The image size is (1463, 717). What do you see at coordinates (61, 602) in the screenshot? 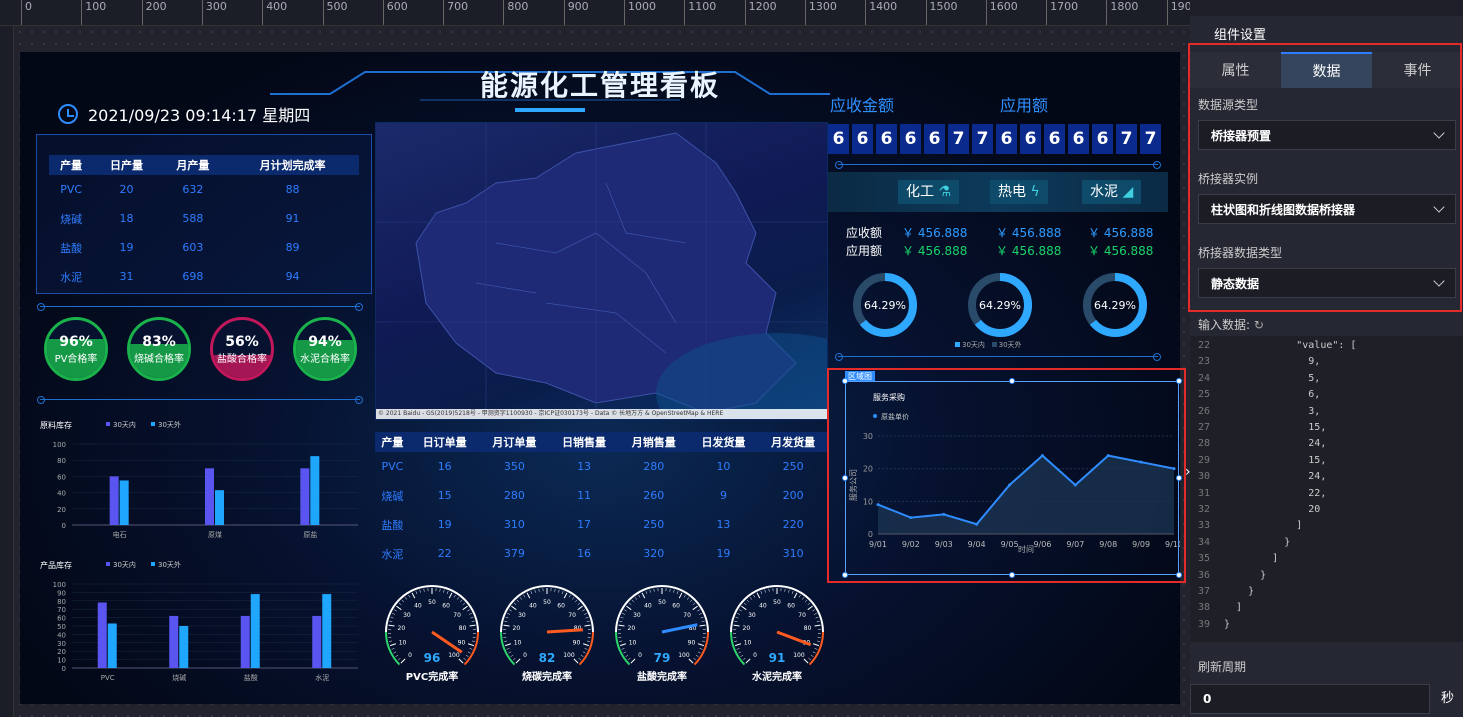
I see `y-tick-label: 80` at bounding box center [61, 602].